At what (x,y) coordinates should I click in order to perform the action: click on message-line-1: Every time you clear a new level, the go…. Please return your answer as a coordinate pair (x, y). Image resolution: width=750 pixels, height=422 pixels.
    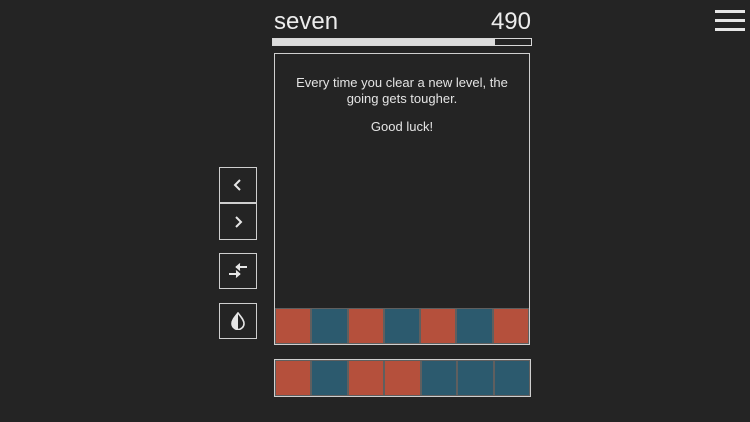
    Looking at the image, I should click on (402, 90).